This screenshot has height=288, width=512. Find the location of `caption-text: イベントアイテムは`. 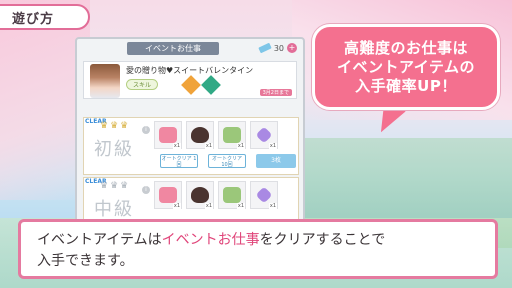

caption-text: イベントアイテムは is located at coordinates (99, 240).